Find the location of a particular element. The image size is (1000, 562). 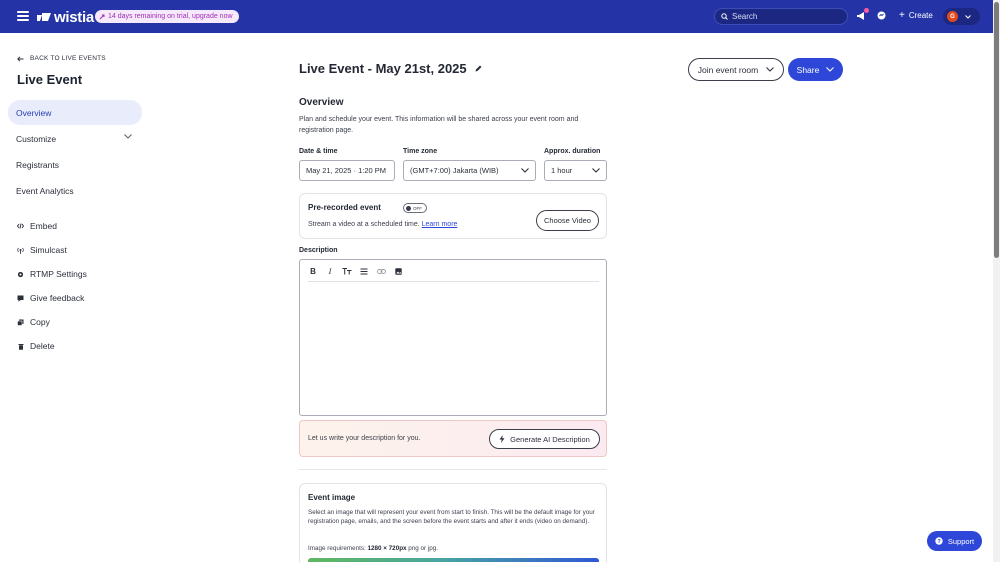

sidebar-item-embed: Embed is located at coordinates (37, 226).